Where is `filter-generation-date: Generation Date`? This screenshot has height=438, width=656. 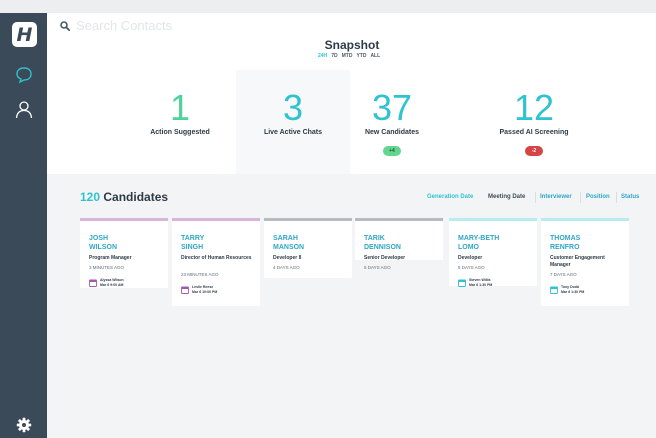
filter-generation-date: Generation Date is located at coordinates (450, 197).